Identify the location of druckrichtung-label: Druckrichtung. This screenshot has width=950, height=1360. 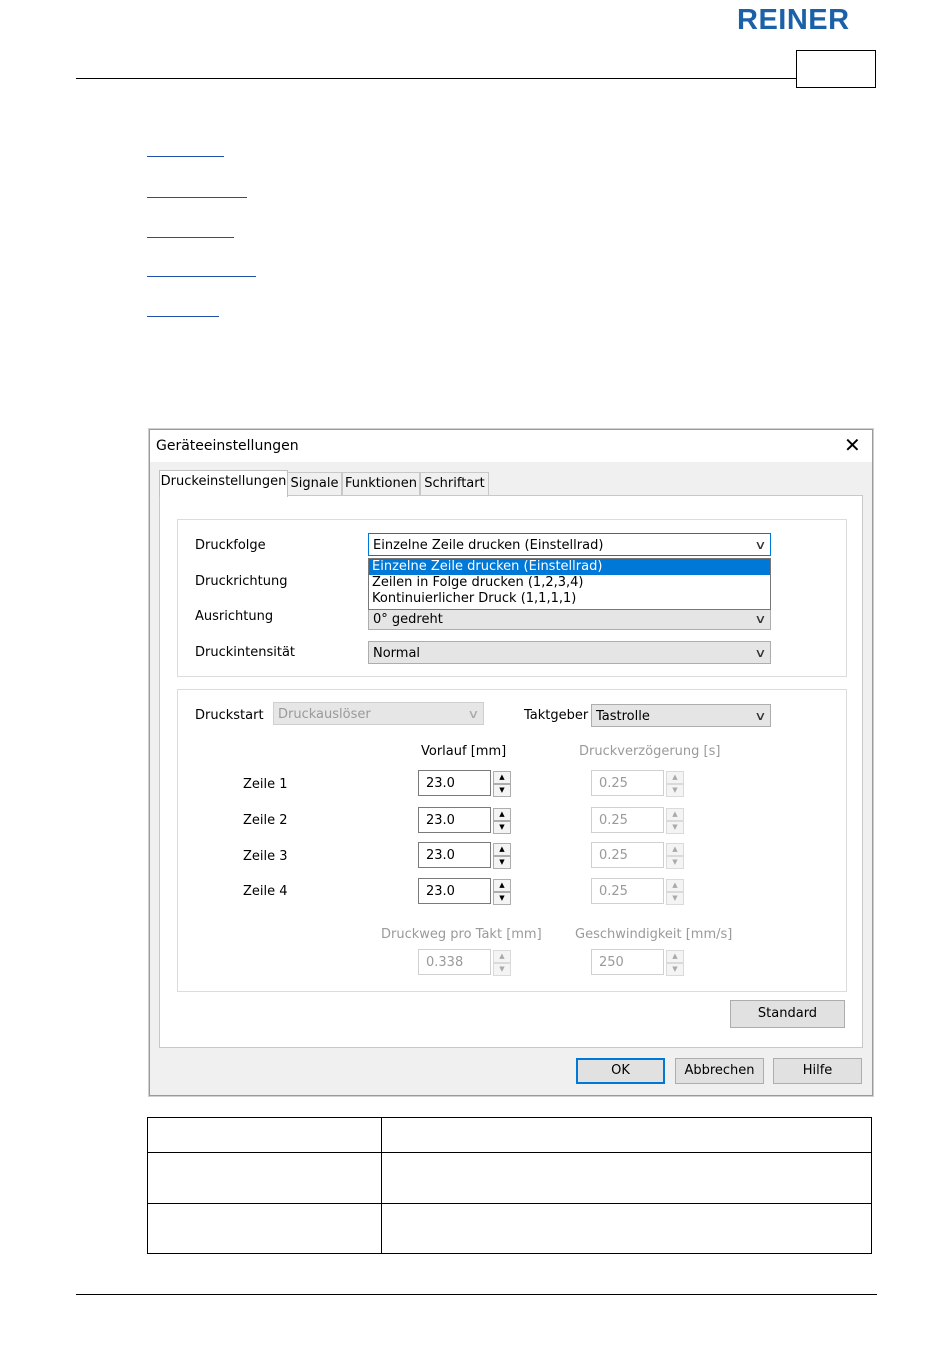
(241, 581).